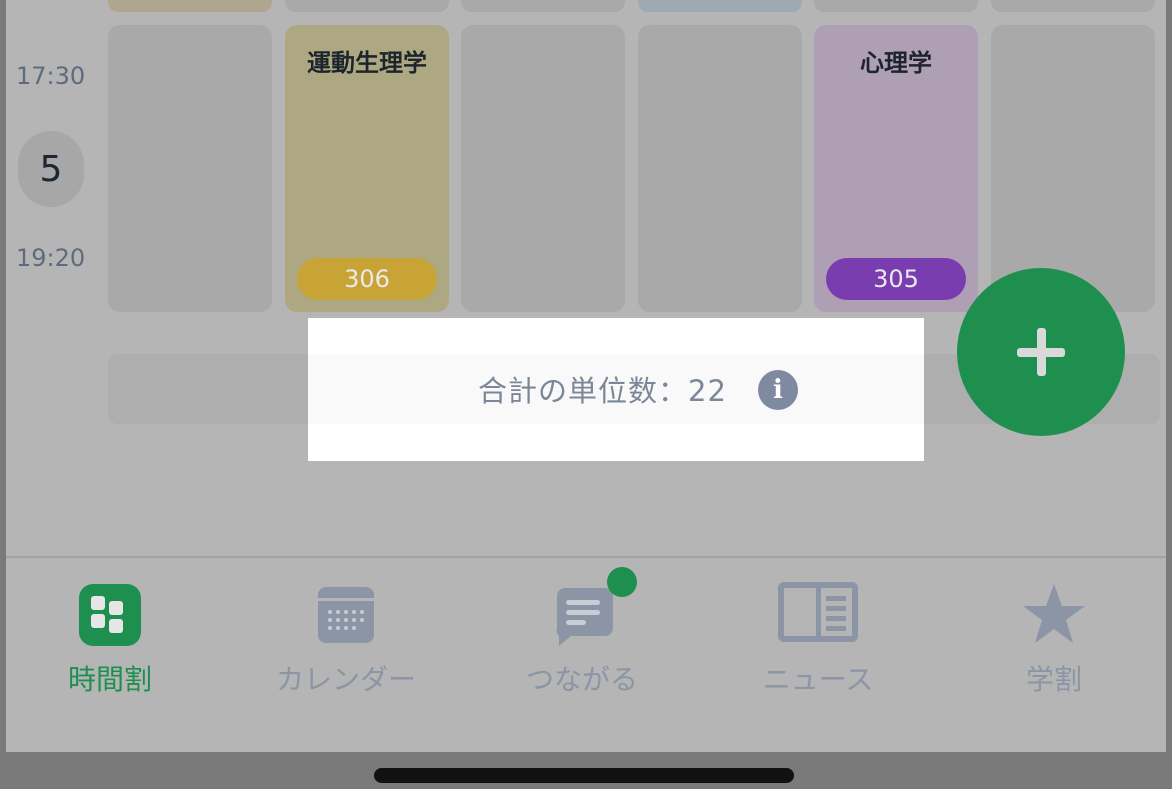  What do you see at coordinates (116, 653) in the screenshot?
I see `tab-timetable: 時間割` at bounding box center [116, 653].